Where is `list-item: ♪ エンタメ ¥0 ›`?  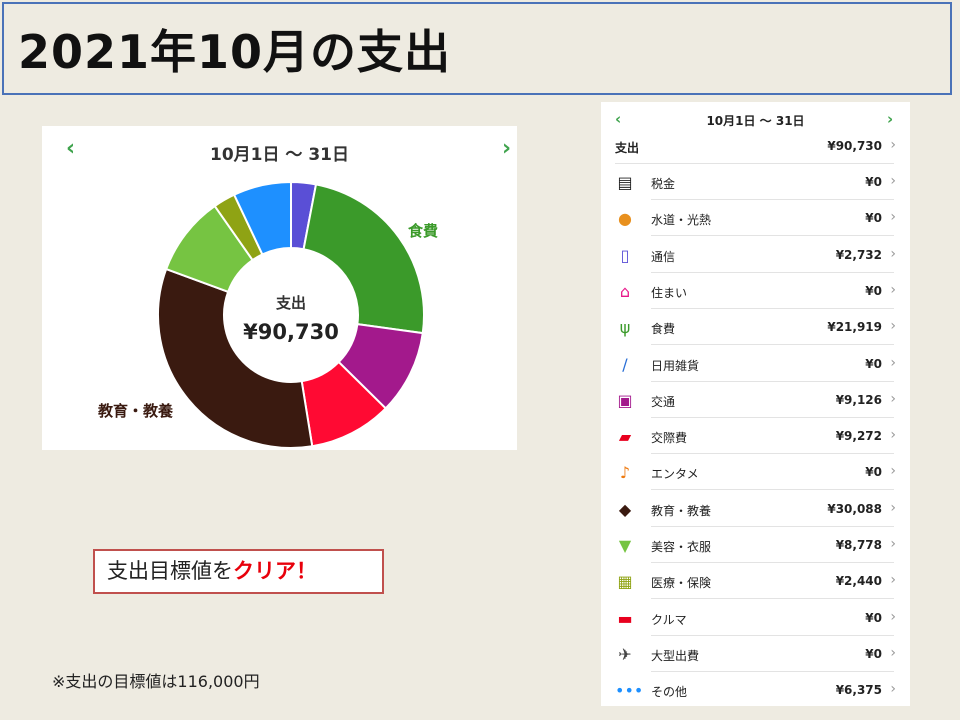 list-item: ♪ エンタメ ¥0 › is located at coordinates (755, 472).